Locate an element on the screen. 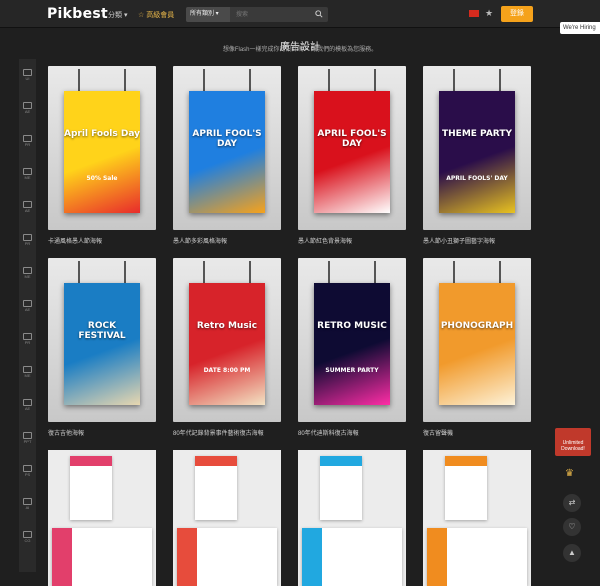  template-thumbnail: THEME PARTY APRIL FOOLS' DAY is located at coordinates (477, 148).